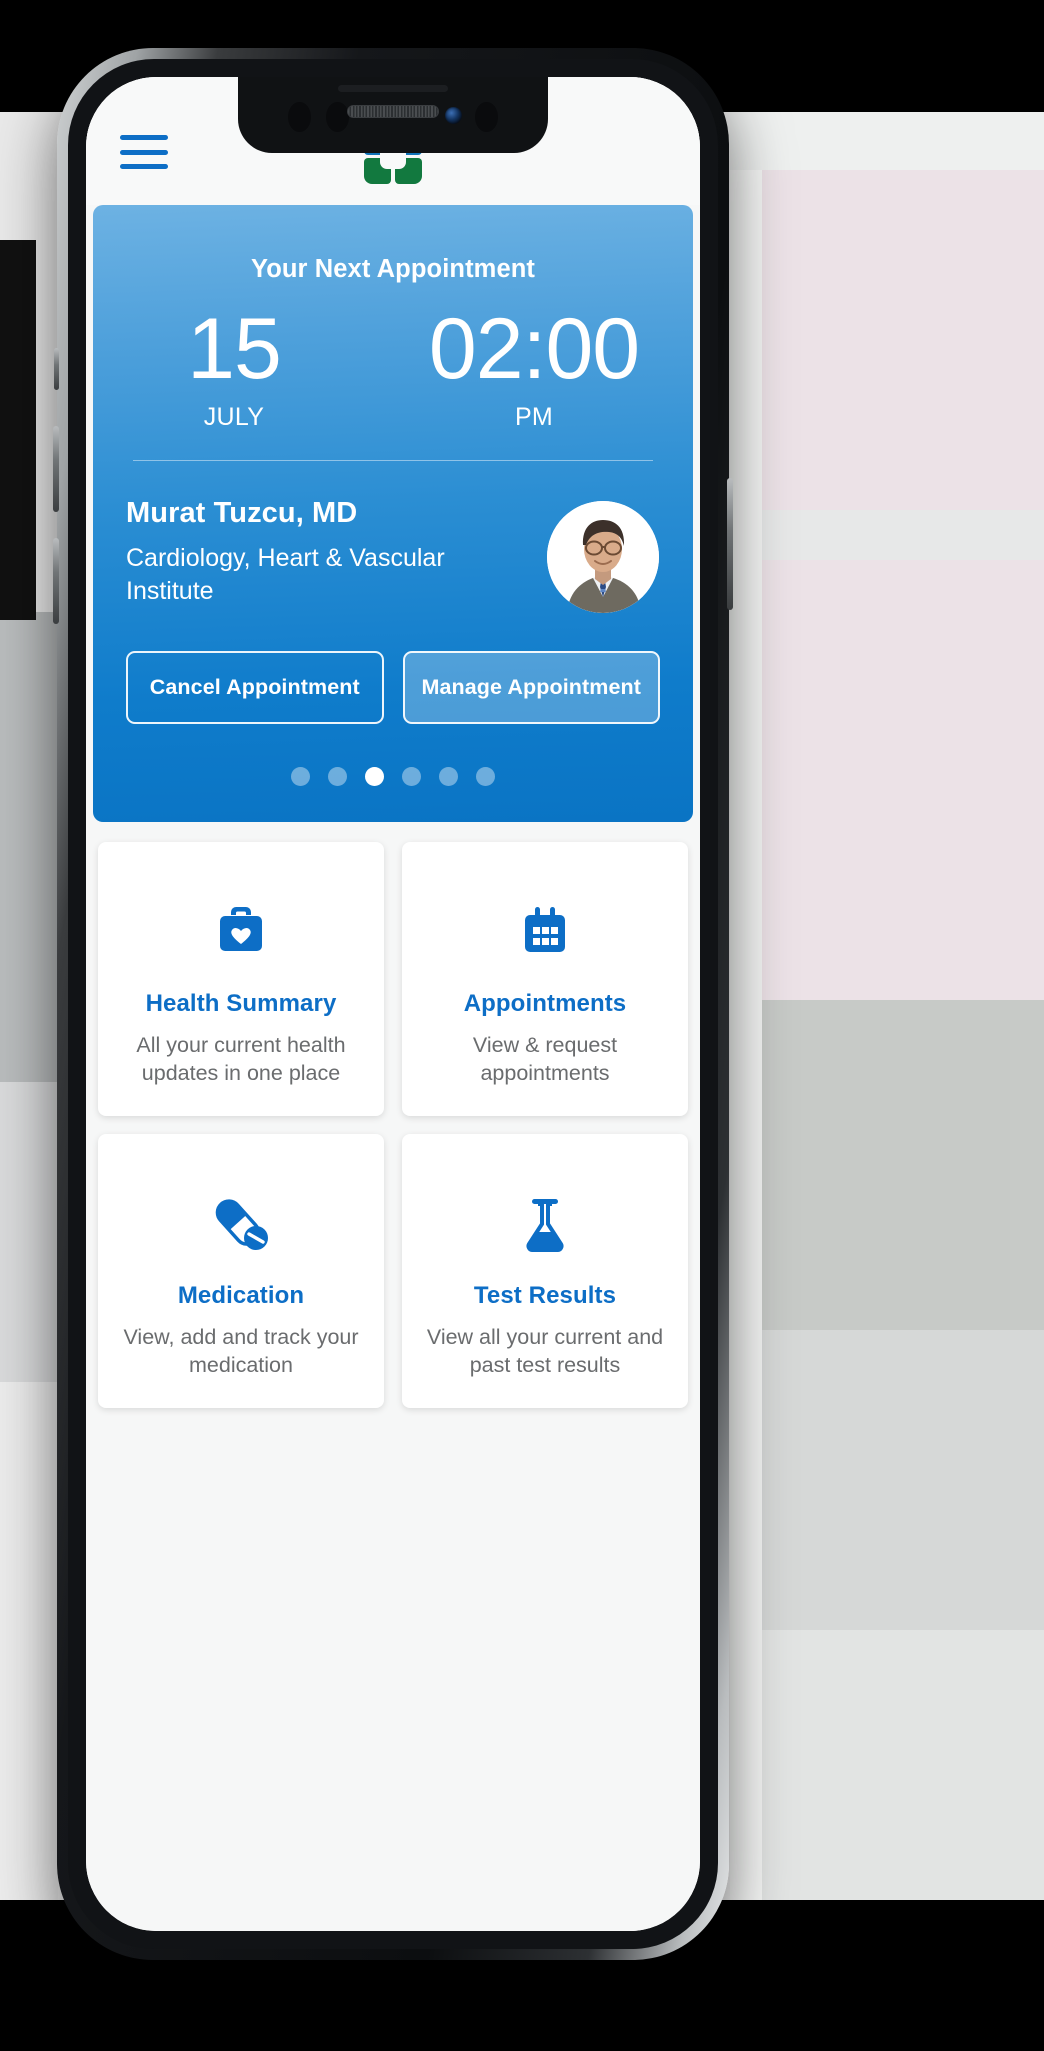 The image size is (1044, 2051). Describe the element at coordinates (144, 152) in the screenshot. I see `hamburger-menu-icon` at that location.